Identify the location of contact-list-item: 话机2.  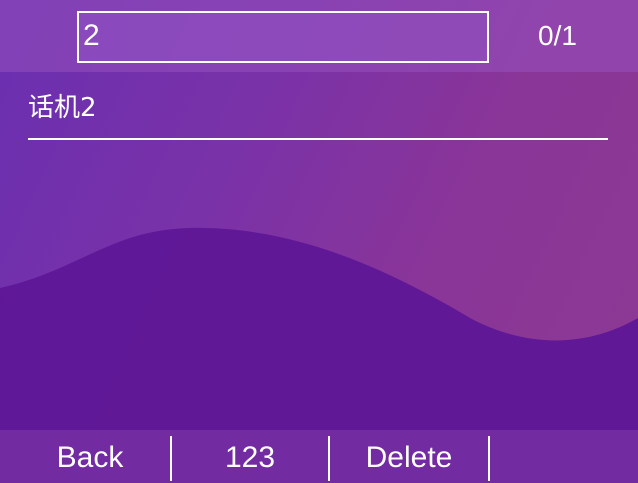
(318, 113).